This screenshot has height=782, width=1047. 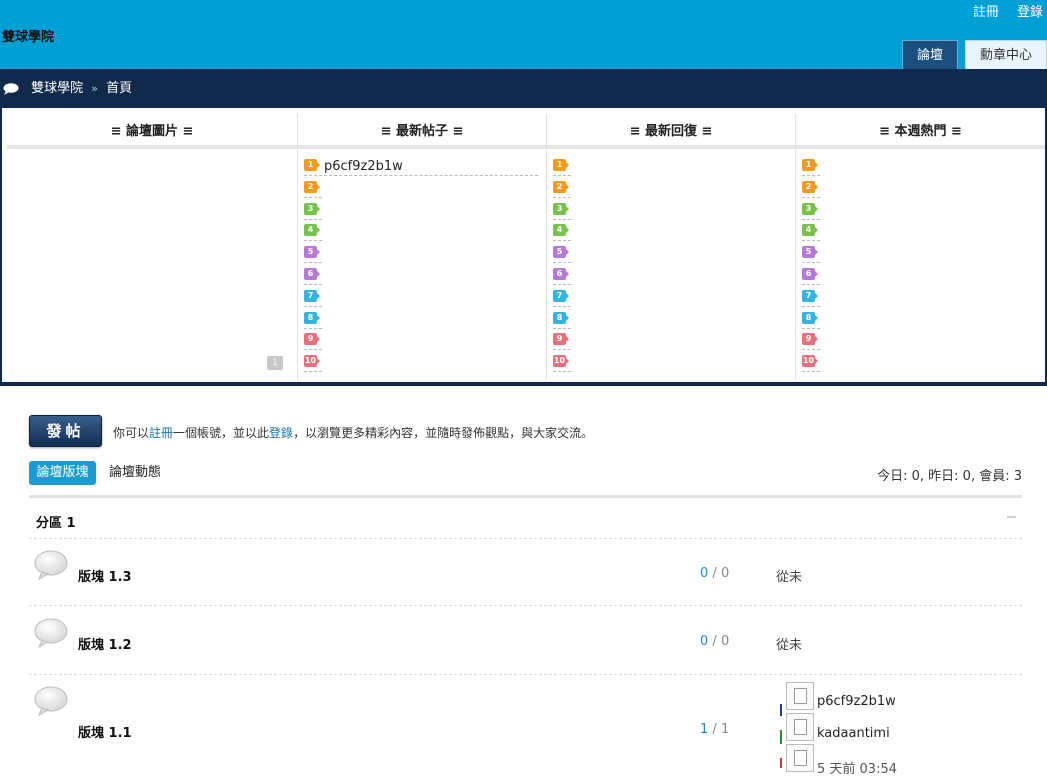 What do you see at coordinates (422, 131) in the screenshot?
I see `col-title-latest-posts: ≡ 最新帖子 ≡` at bounding box center [422, 131].